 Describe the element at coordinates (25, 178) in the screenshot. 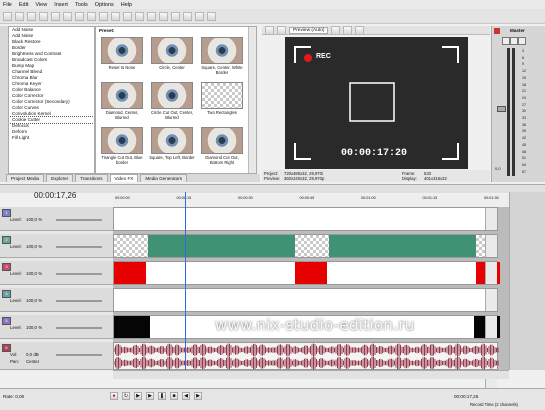

I see `tab-project-media: Project Media` at that location.